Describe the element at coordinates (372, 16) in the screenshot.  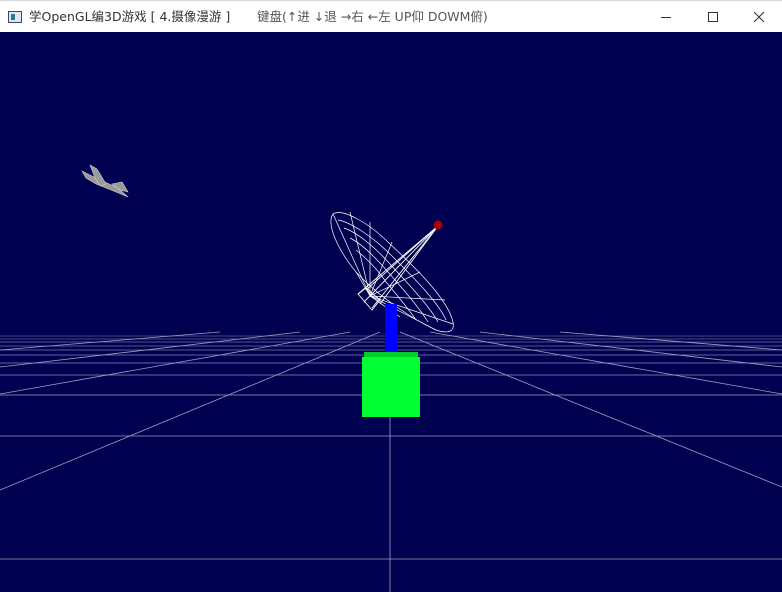
I see `keyboard-help-text: 键盘(↑进 ↓退 →右 ←左 UP仰 DOWM俯)` at that location.